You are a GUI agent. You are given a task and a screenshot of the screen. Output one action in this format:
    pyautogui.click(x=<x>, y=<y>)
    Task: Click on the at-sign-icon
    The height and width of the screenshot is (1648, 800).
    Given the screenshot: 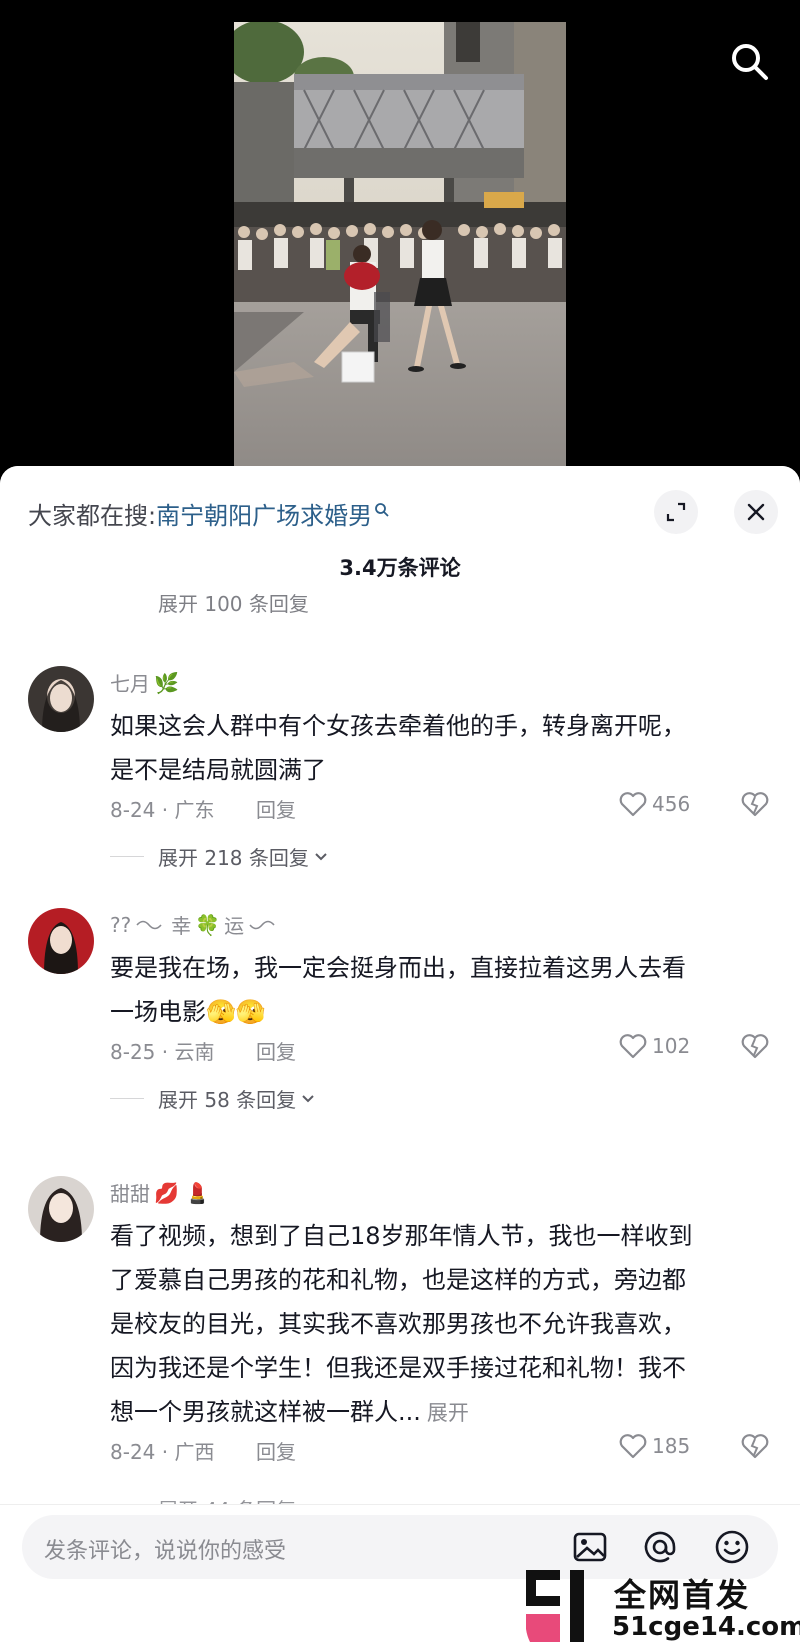 What is the action you would take?
    pyautogui.click(x=660, y=1547)
    